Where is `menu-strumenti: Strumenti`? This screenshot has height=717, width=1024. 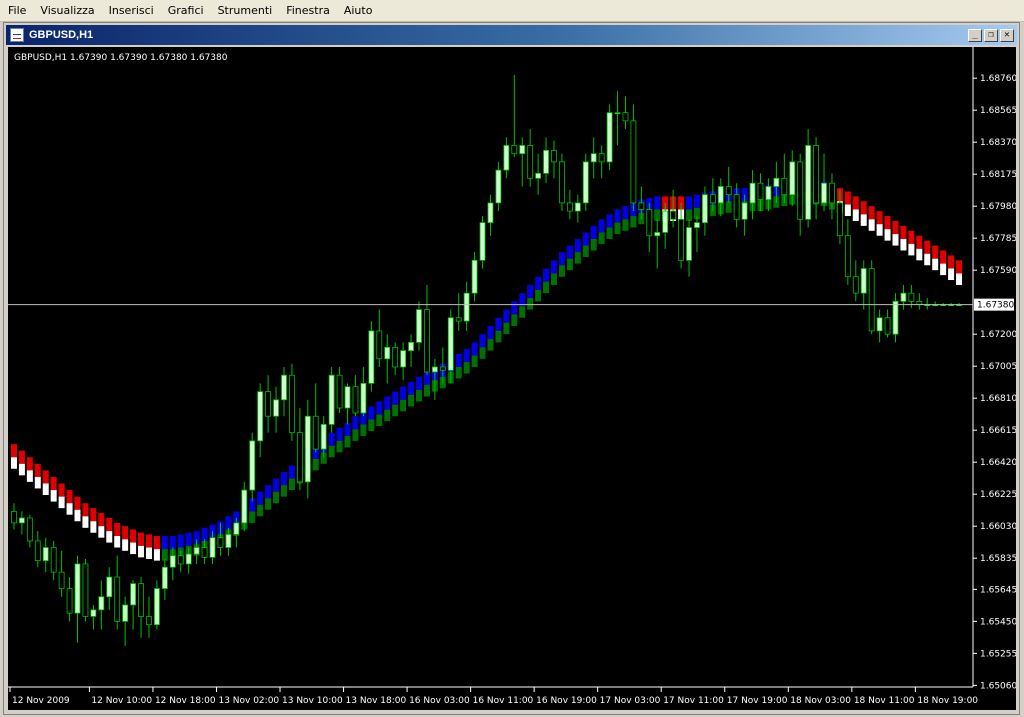
menu-strumenti: Strumenti is located at coordinates (245, 11).